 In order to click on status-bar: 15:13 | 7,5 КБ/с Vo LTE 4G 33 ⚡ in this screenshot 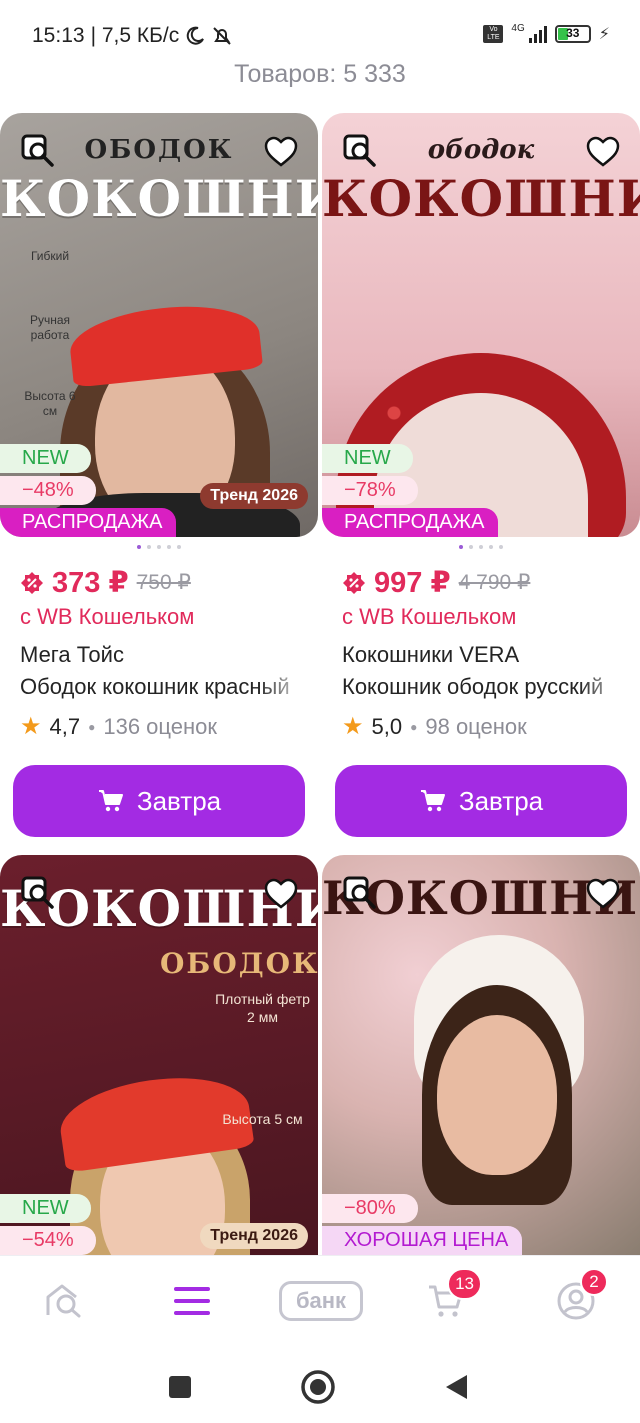, I will do `click(320, 28)`.